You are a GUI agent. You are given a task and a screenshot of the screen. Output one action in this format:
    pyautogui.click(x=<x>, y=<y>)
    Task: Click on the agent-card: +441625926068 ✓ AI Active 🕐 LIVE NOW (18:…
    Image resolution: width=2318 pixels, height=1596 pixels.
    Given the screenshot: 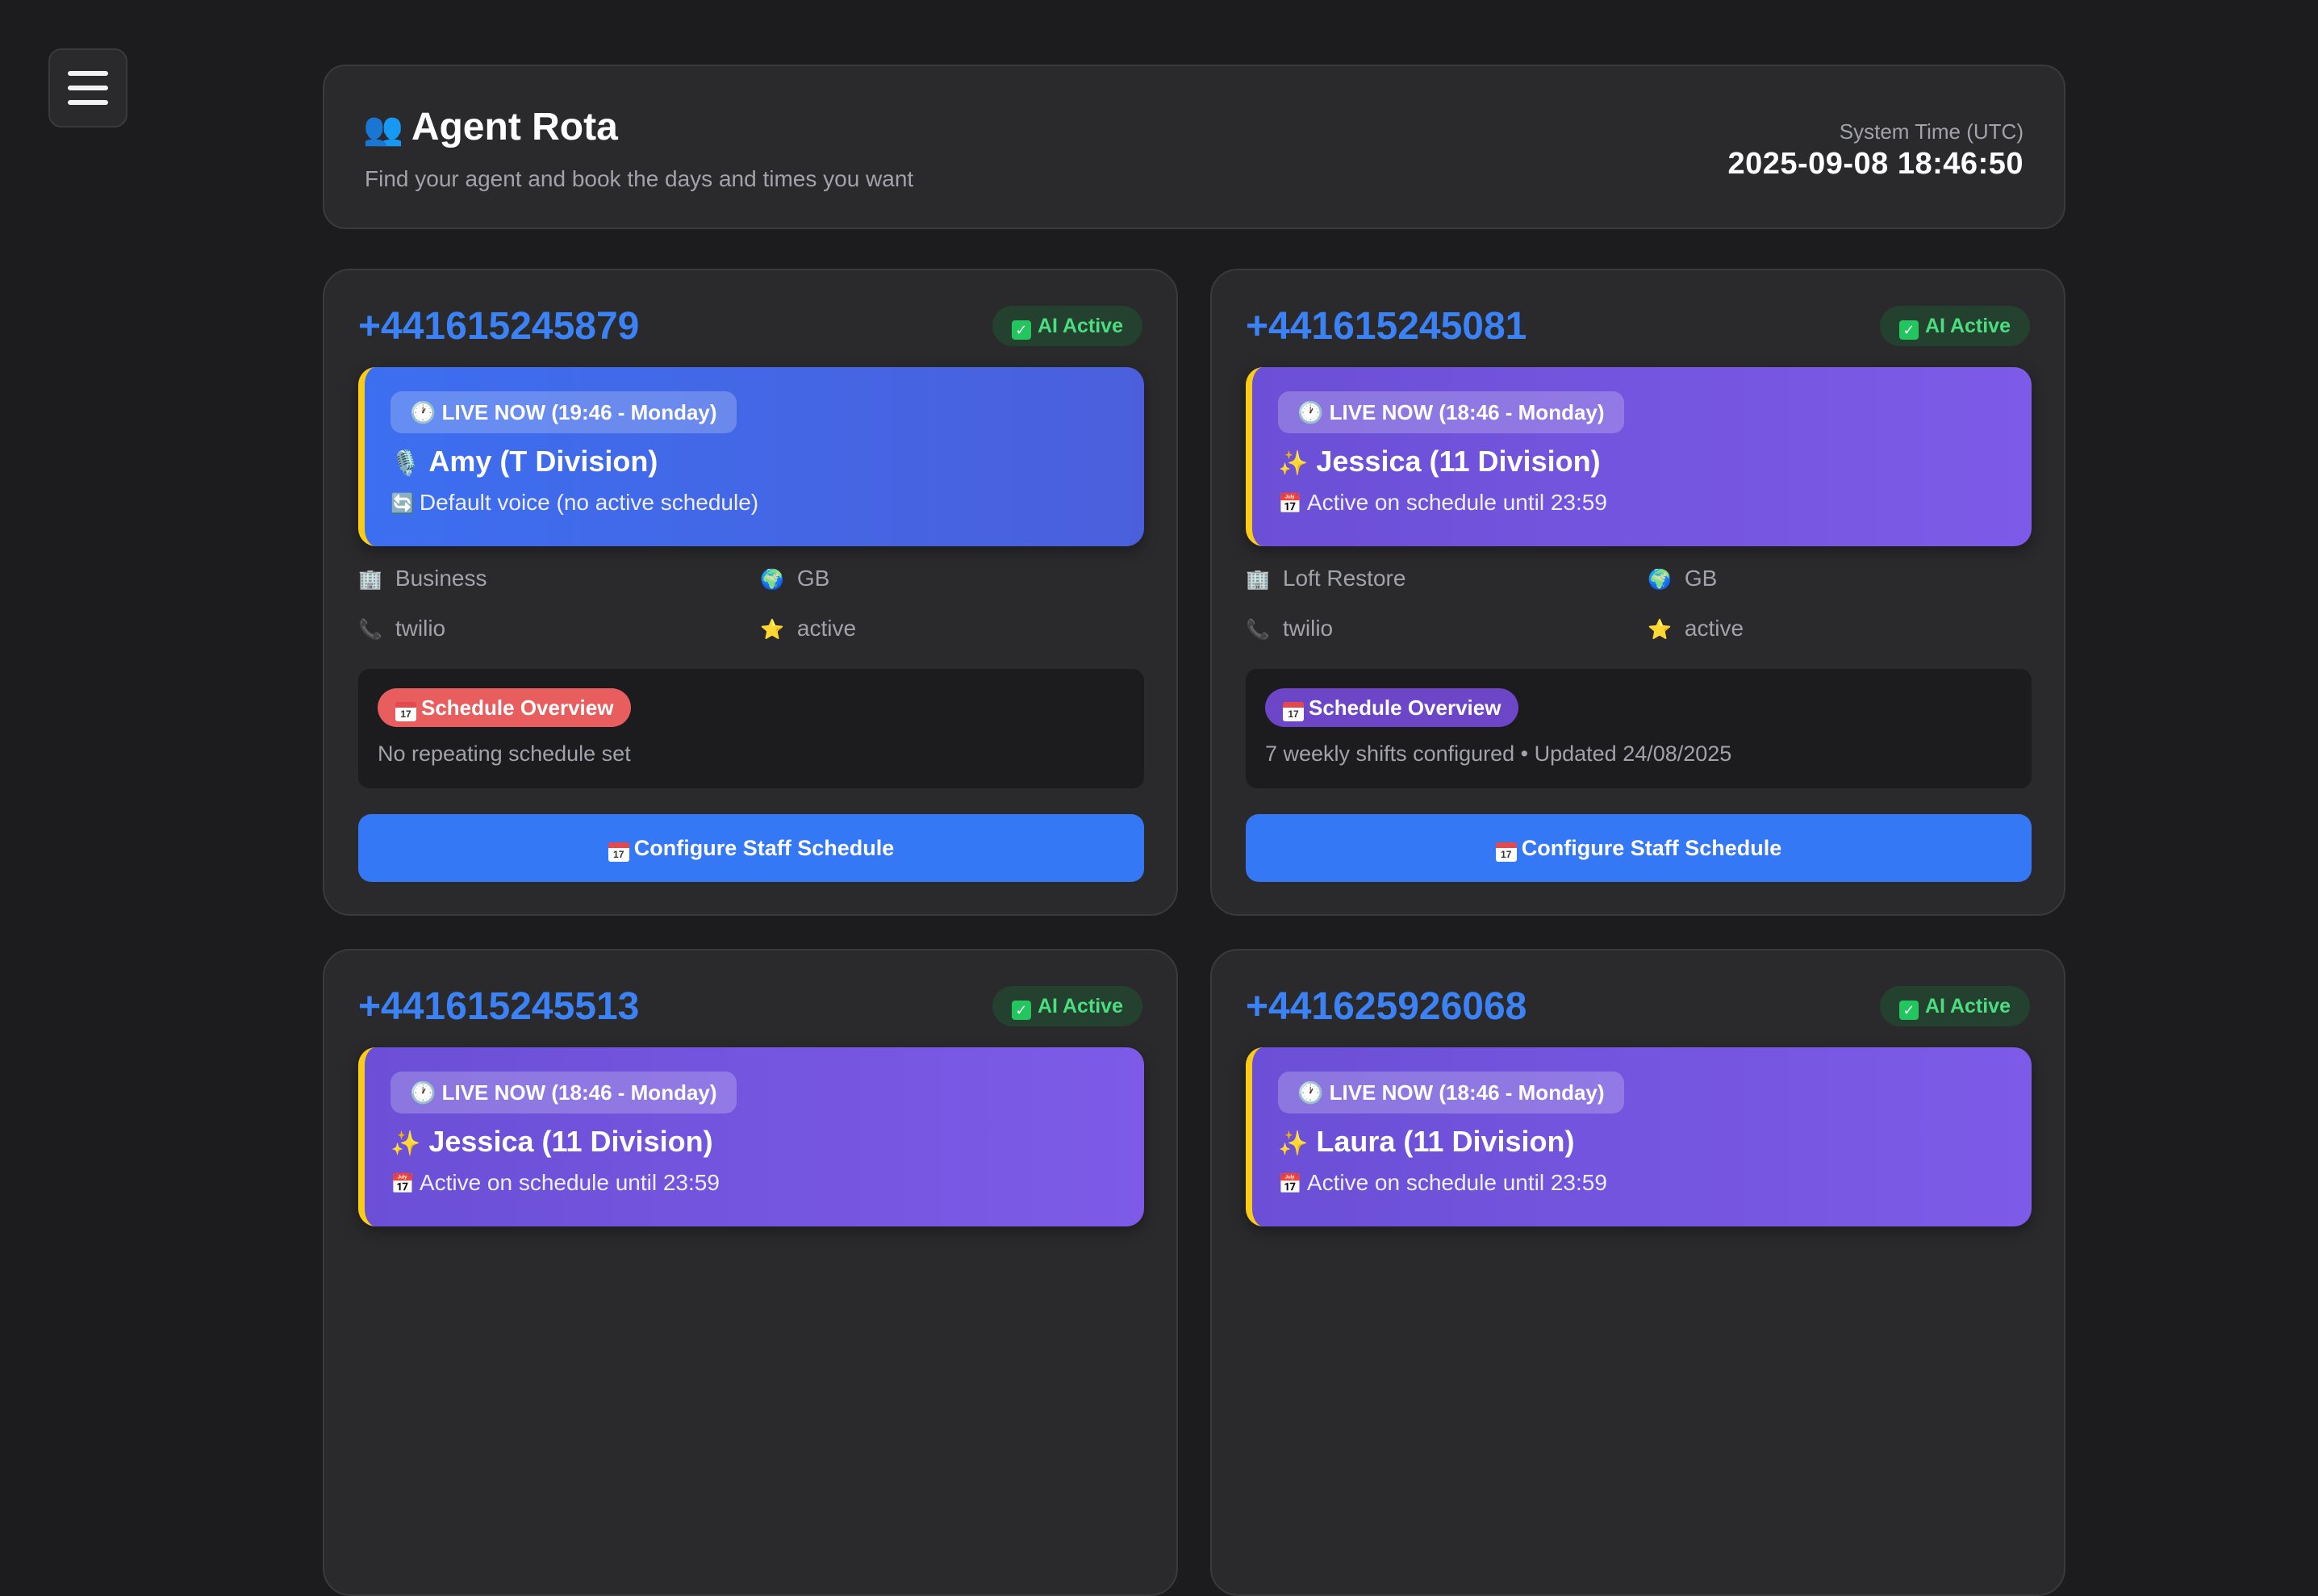 What is the action you would take?
    pyautogui.click(x=1637, y=1273)
    